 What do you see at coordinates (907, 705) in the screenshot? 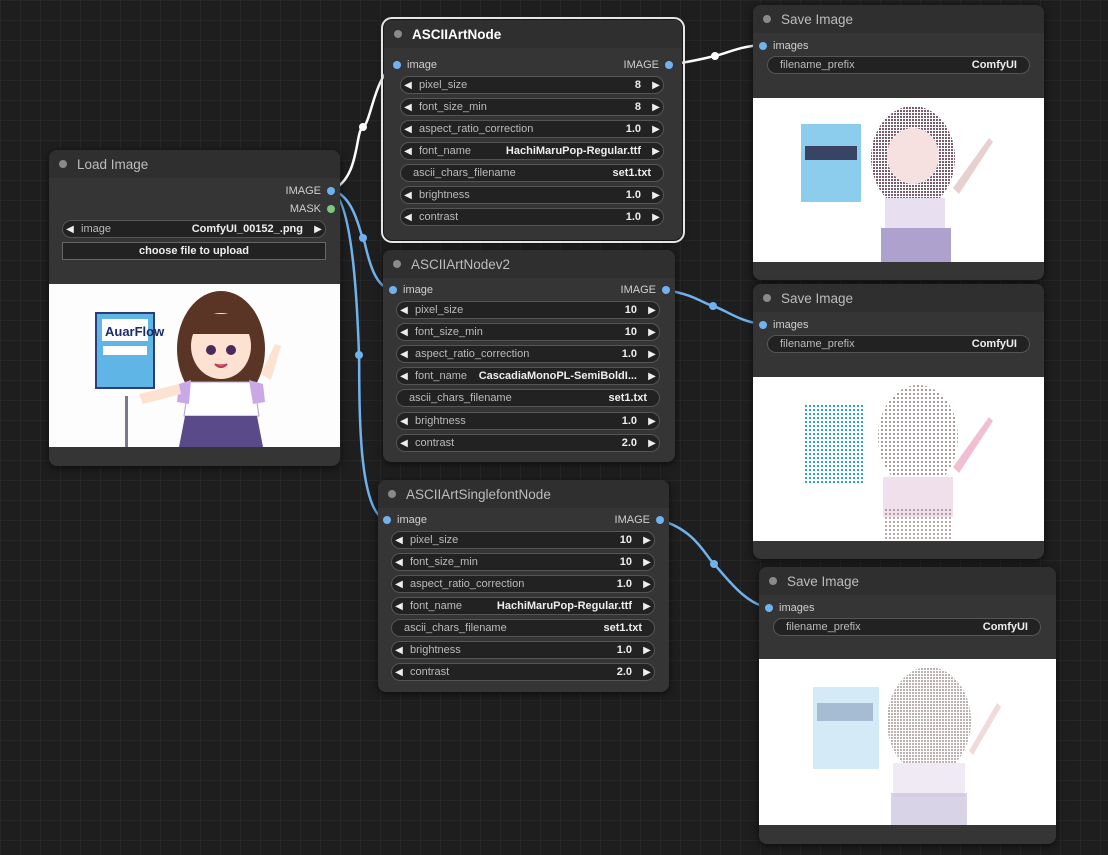
I see `save-image-node-3: Save Image images filename_prefix ComfyUI` at bounding box center [907, 705].